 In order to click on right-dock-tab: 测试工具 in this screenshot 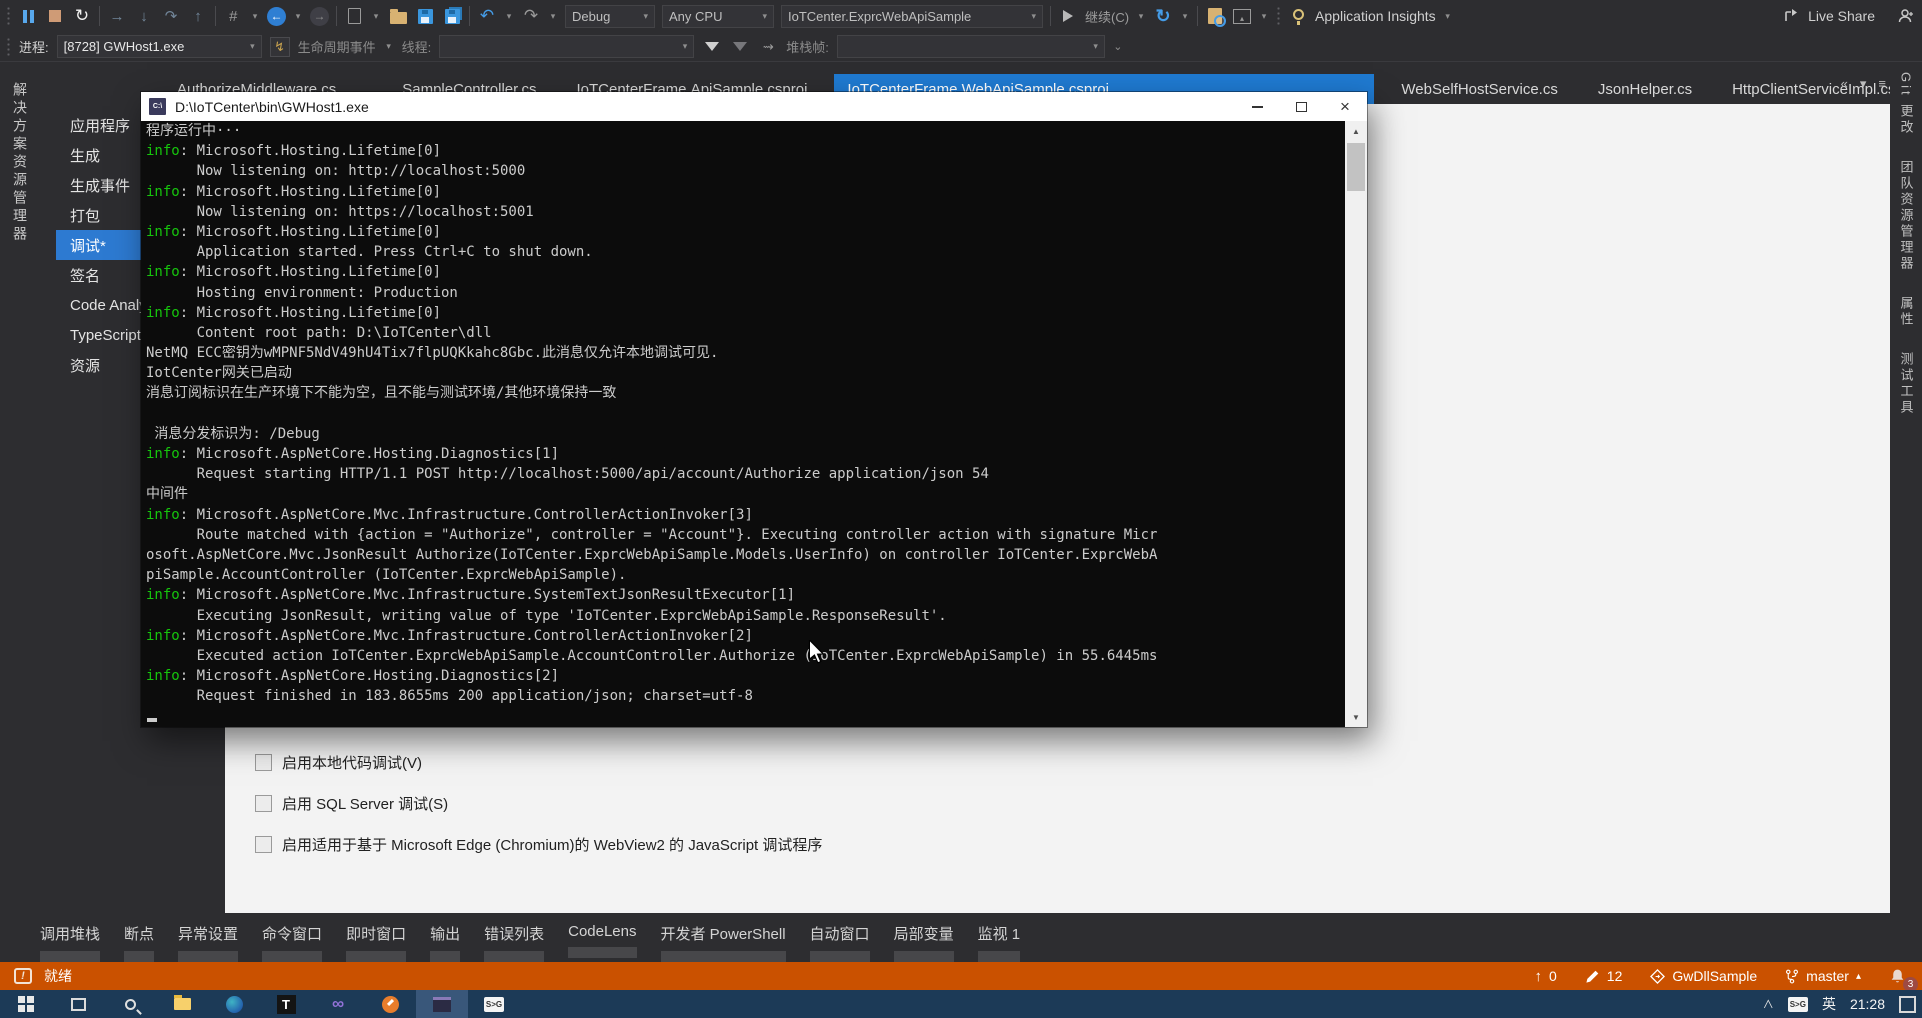, I will do `click(1906, 384)`.